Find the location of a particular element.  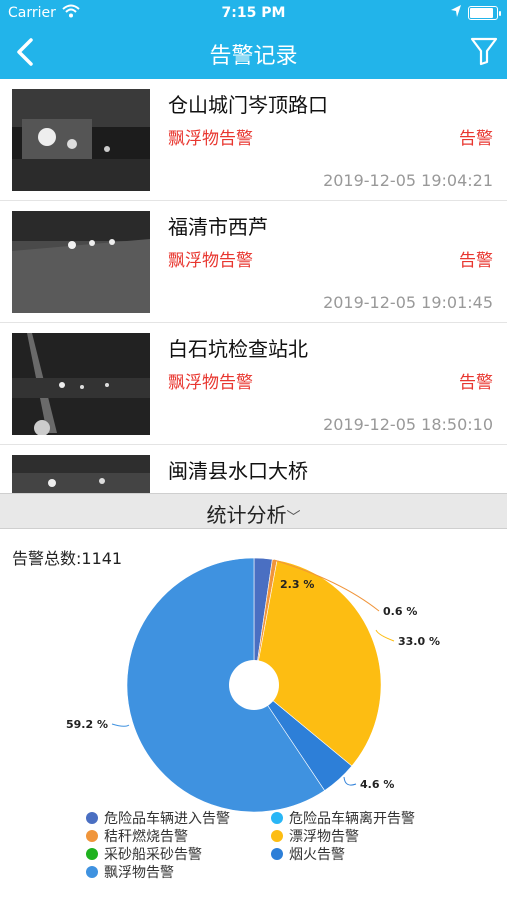

data-label: 2.3 % is located at coordinates (297, 584).